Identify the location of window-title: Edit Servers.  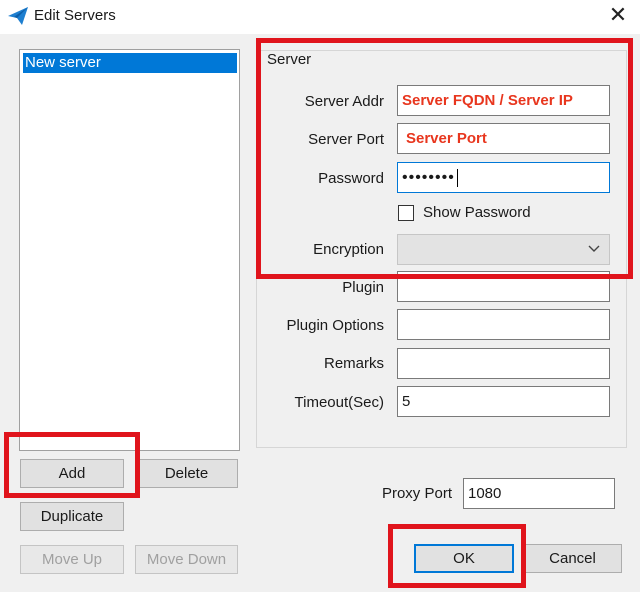
(75, 15).